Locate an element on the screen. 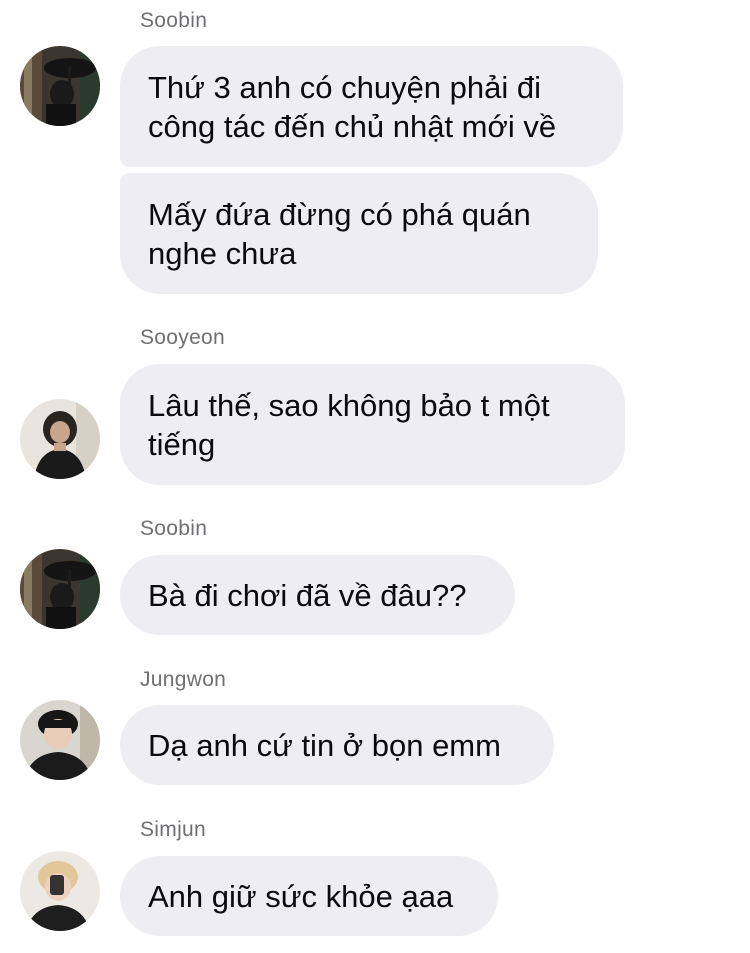 This screenshot has width=750, height=953. message-bubble: Bà đi chơi đã về đâu?? is located at coordinates (317, 595).